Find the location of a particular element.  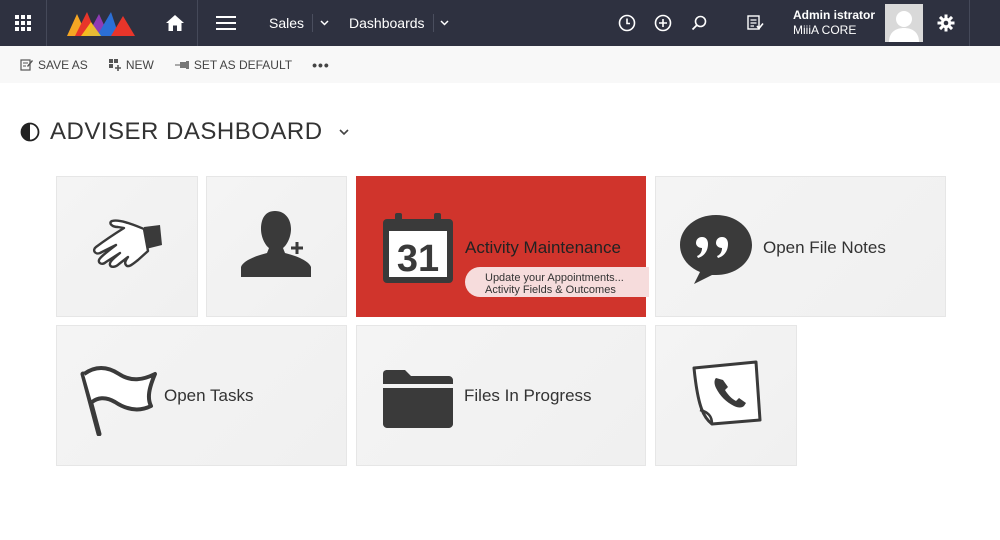

speech-bubble-quote-icon is located at coordinates (716, 249).